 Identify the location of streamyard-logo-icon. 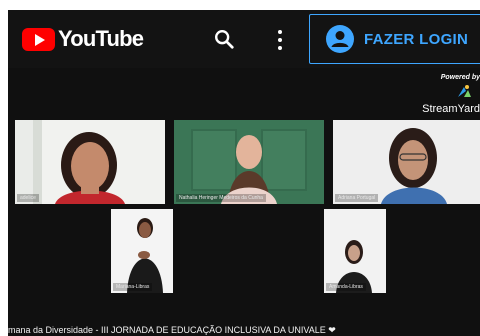
(464, 91).